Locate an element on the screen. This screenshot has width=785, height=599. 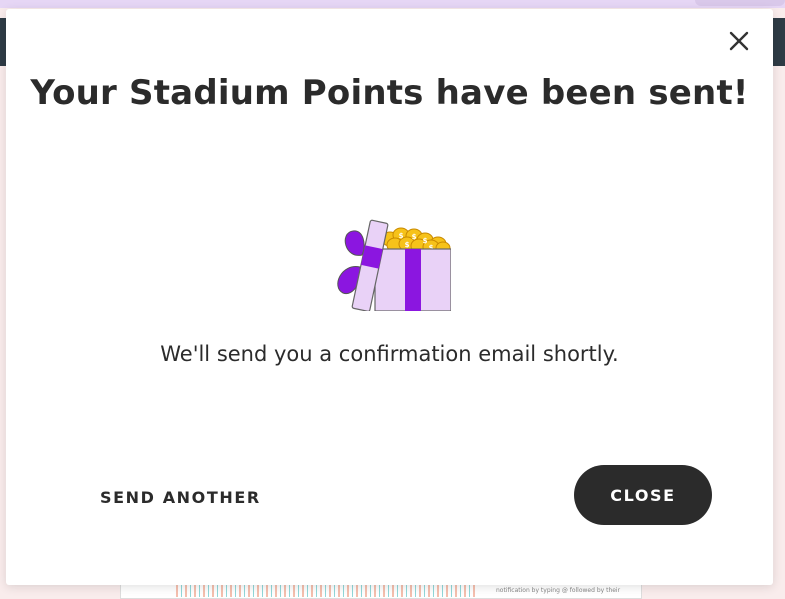
close-button: CLOSE is located at coordinates (643, 495).